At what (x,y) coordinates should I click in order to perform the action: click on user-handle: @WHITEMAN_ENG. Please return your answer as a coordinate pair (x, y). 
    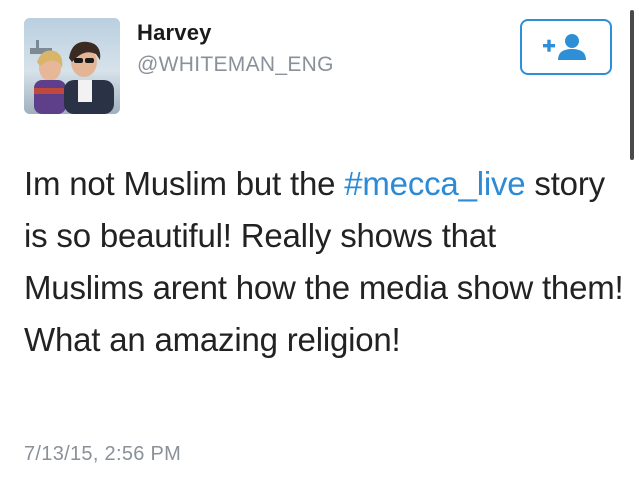
    Looking at the image, I should click on (235, 65).